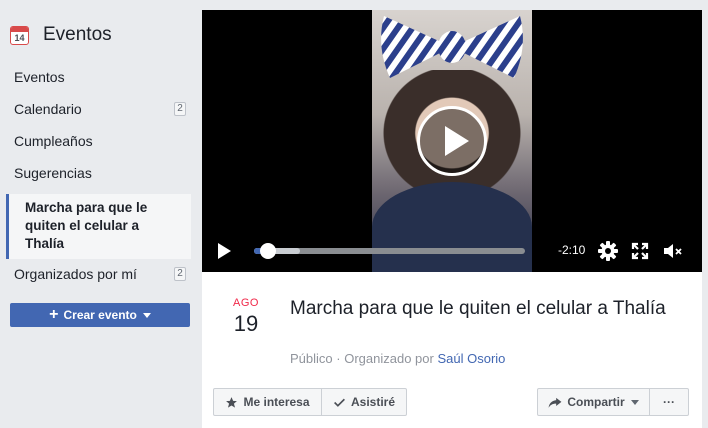 The width and height of the screenshot is (708, 428). What do you see at coordinates (39, 77) in the screenshot?
I see `sidebar-item-label: Eventos` at bounding box center [39, 77].